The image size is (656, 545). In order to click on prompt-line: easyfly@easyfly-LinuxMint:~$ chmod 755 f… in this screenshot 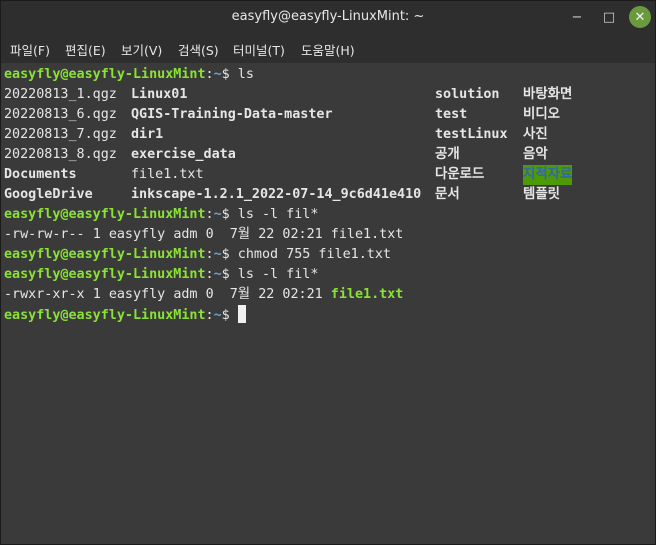, I will do `click(197, 254)`.